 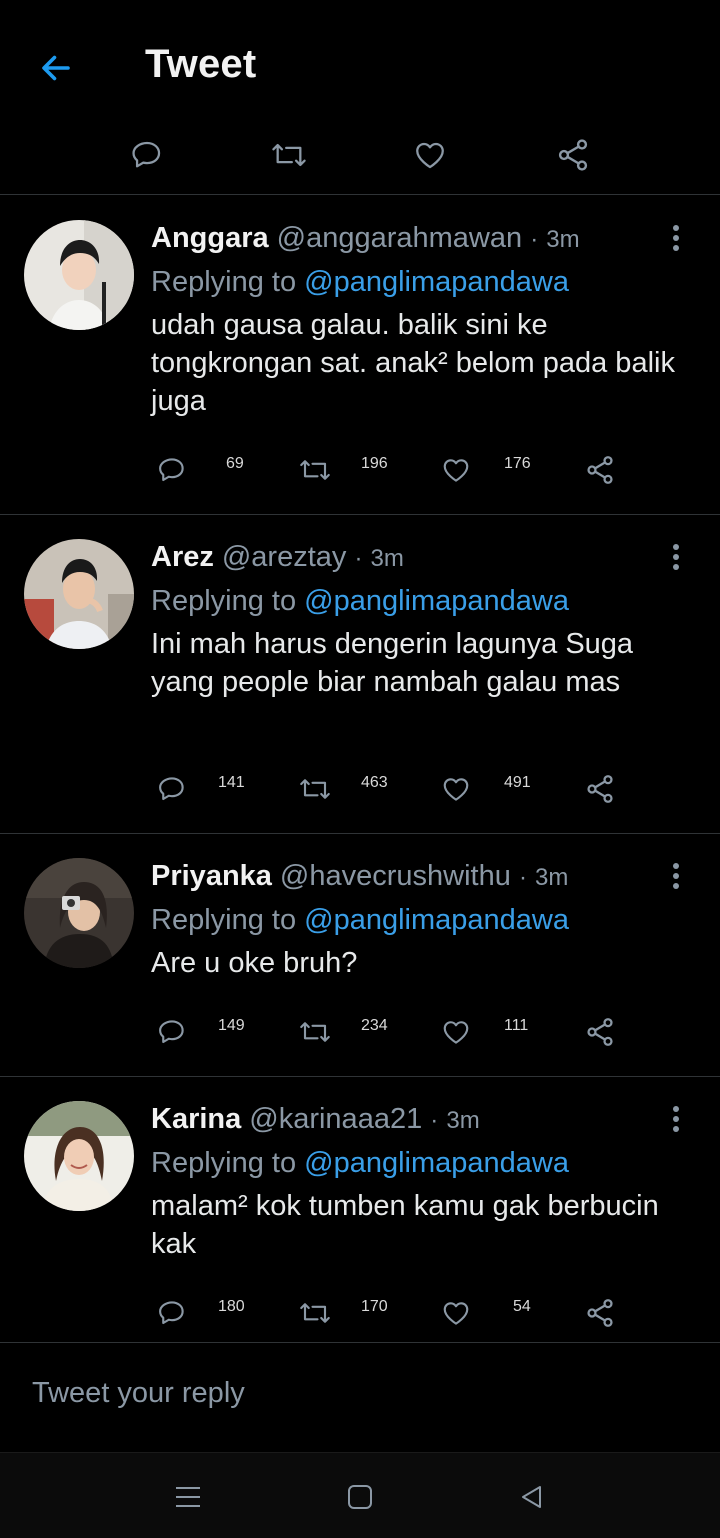 I want to click on back-button, so click(x=56, y=68).